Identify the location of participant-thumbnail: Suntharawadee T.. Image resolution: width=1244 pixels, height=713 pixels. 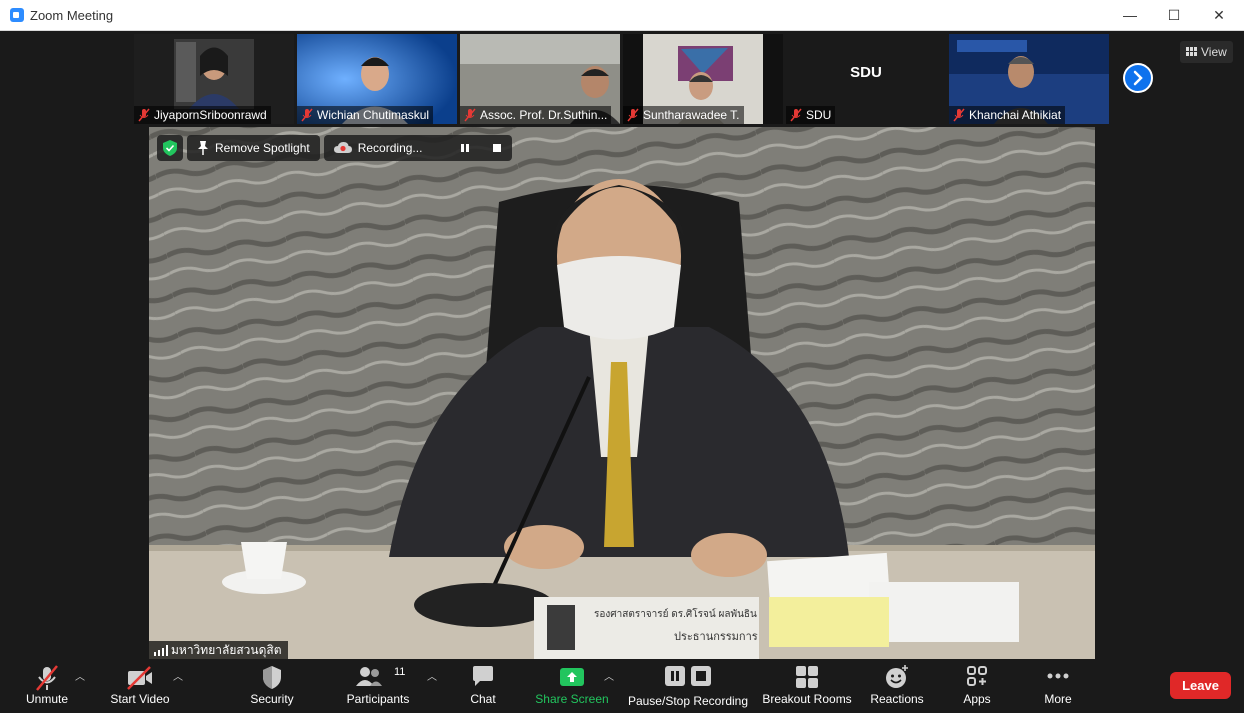
(703, 79).